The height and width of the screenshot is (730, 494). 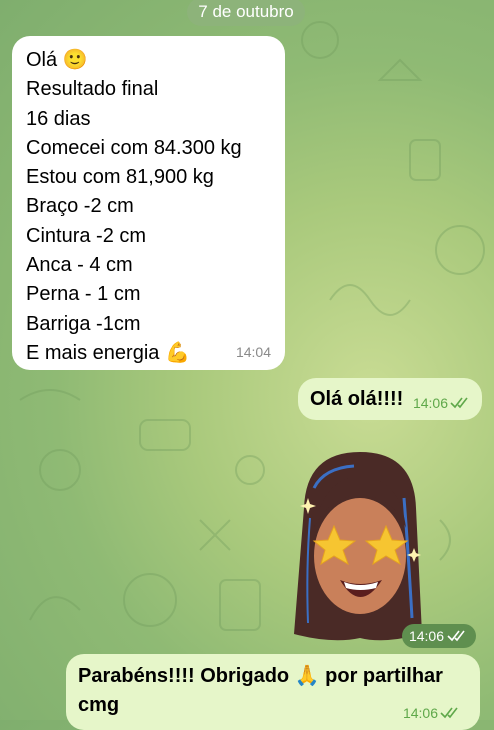 What do you see at coordinates (58, 118) in the screenshot?
I see `message-line: 16 dias` at bounding box center [58, 118].